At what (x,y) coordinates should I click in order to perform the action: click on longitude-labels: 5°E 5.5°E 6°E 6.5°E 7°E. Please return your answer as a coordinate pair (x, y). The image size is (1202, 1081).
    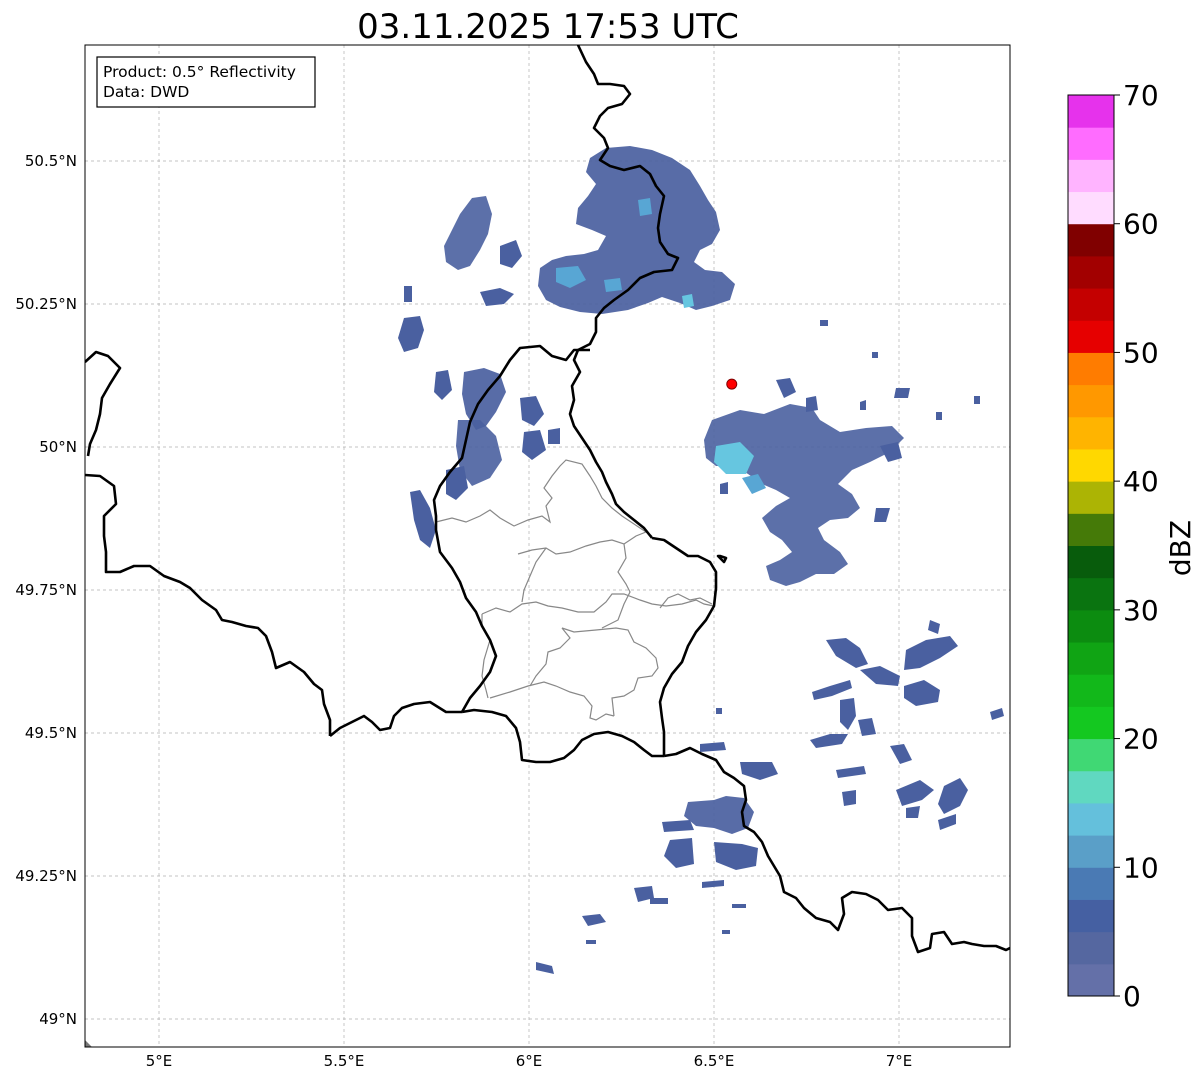
    Looking at the image, I should click on (529, 1061).